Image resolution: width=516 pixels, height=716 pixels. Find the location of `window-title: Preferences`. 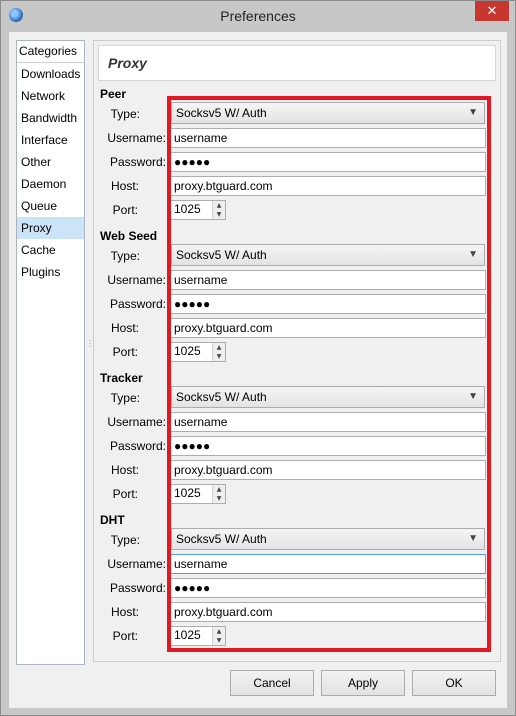

window-title: Preferences is located at coordinates (258, 16).